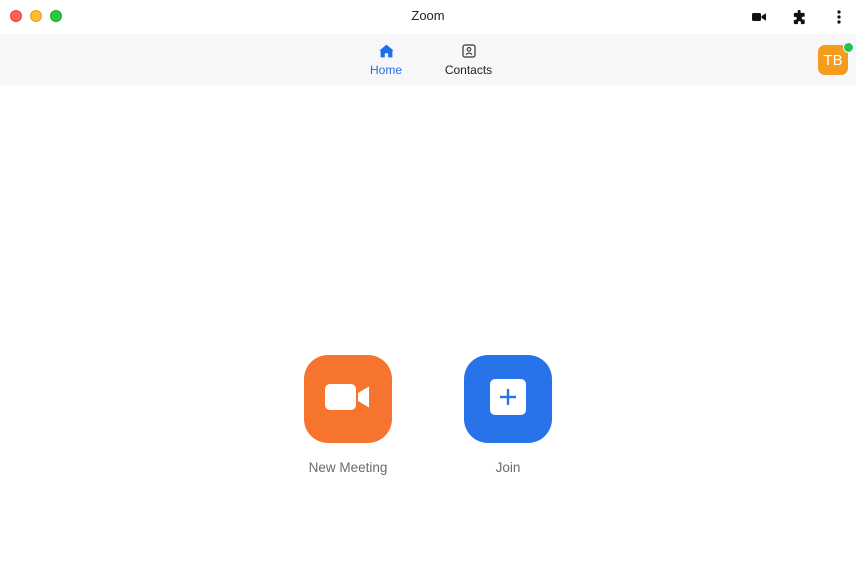 The image size is (856, 571). Describe the element at coordinates (348, 467) in the screenshot. I see `new-meeting-label: New Meeting` at that location.